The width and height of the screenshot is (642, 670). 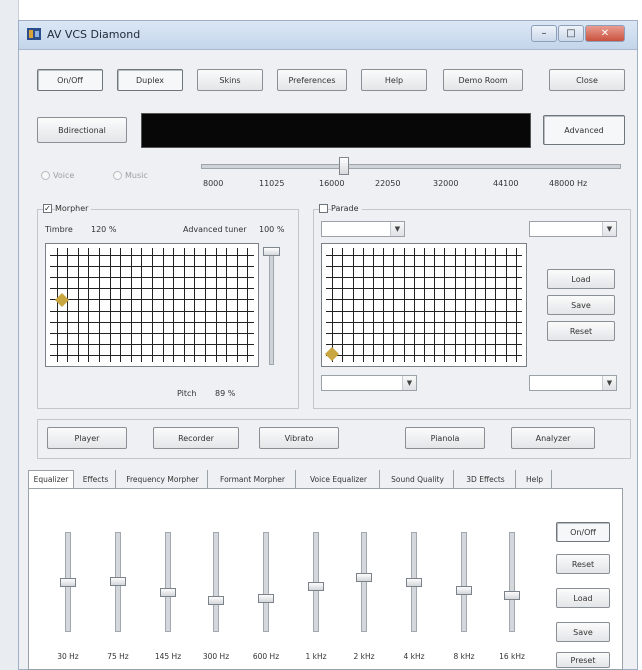 What do you see at coordinates (583, 632) in the screenshot?
I see `eq-save-button: Save` at bounding box center [583, 632].